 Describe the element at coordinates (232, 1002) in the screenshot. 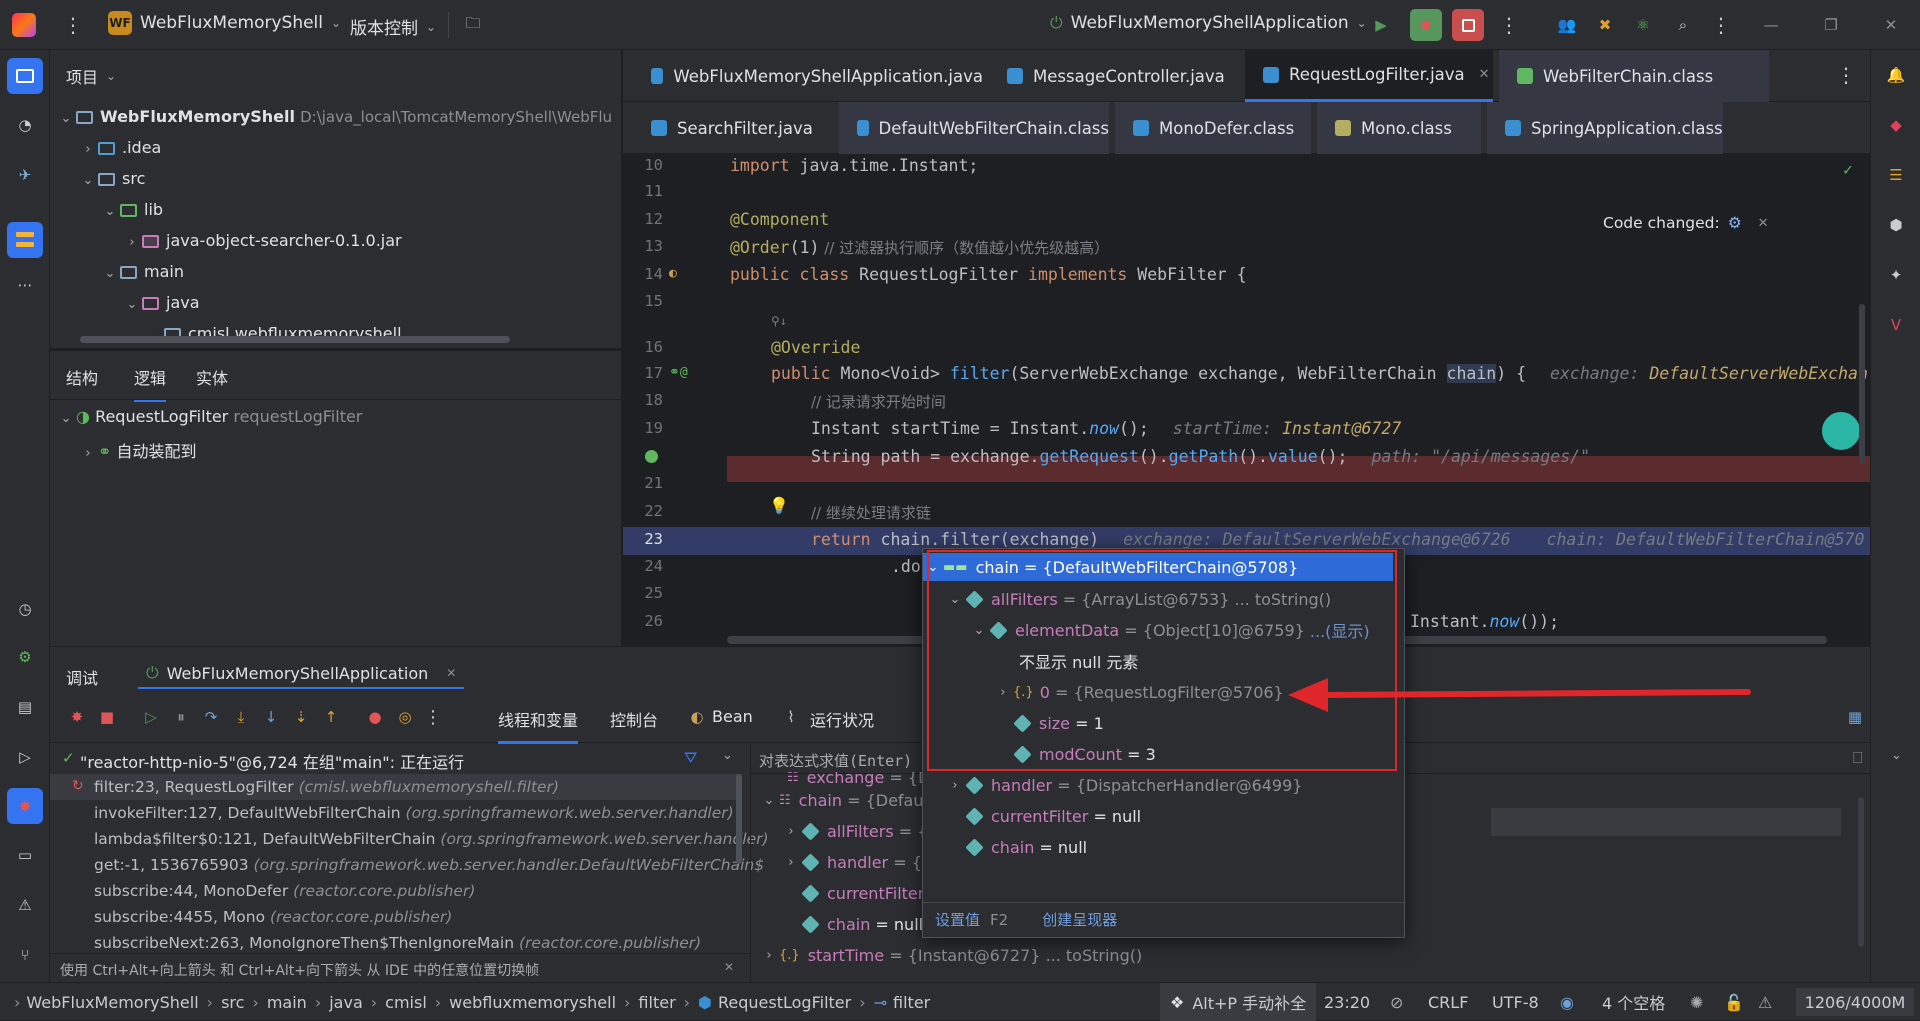

I see `breadcrumb-item: src` at that location.